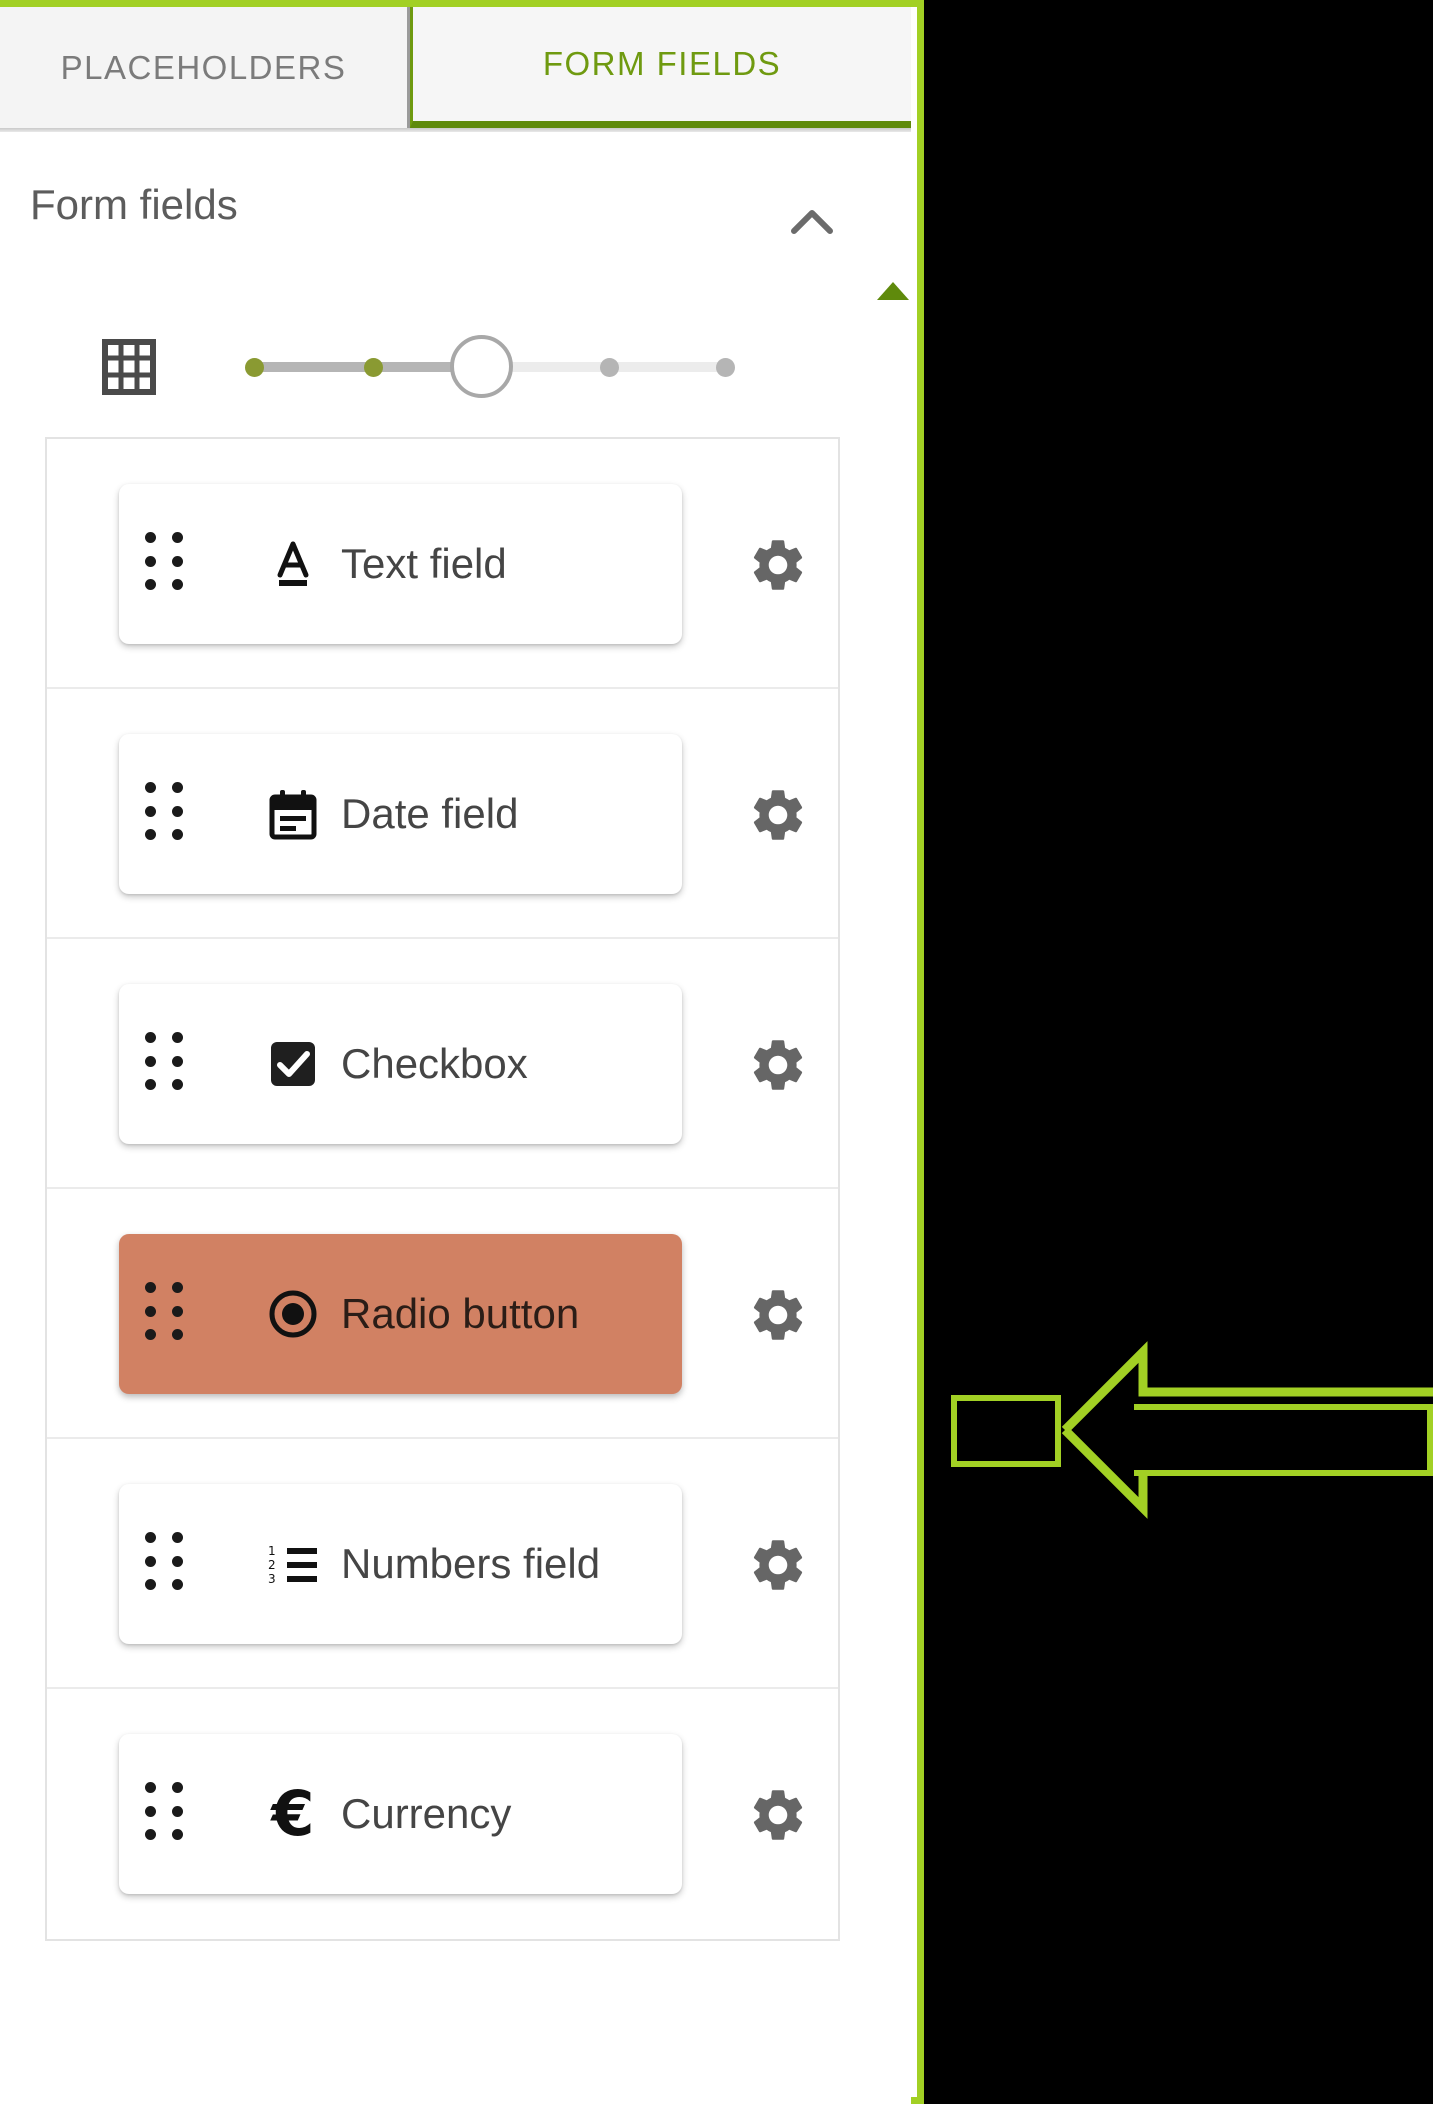 This screenshot has width=1433, height=2104. Describe the element at coordinates (893, 291) in the screenshot. I see `green-triangle-marker` at that location.